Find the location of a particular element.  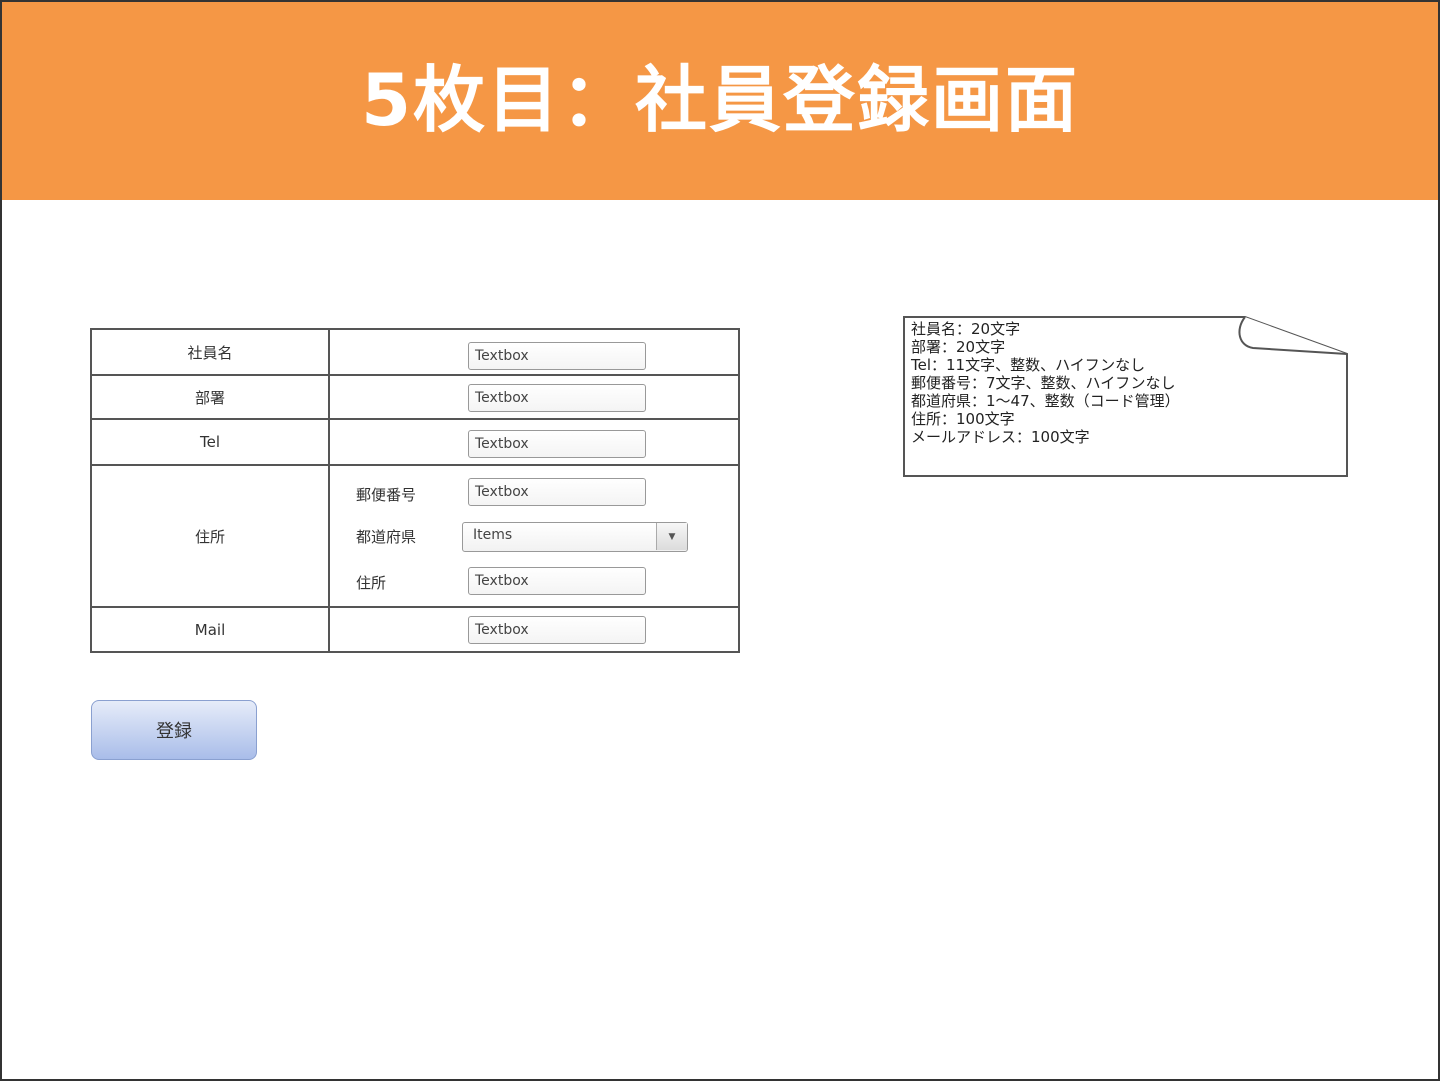

label-address: 住所 is located at coordinates (210, 536).